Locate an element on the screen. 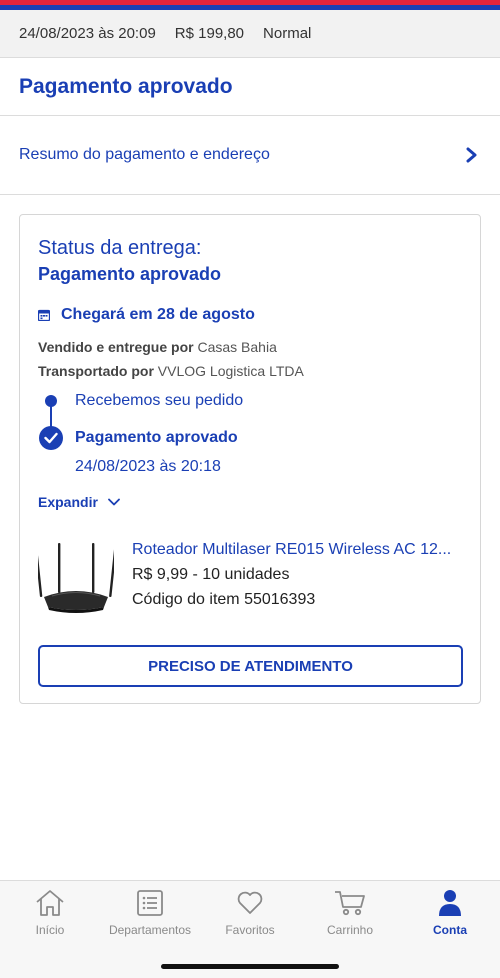 This screenshot has height=978, width=500. nav-departments: Departamentos is located at coordinates (150, 912).